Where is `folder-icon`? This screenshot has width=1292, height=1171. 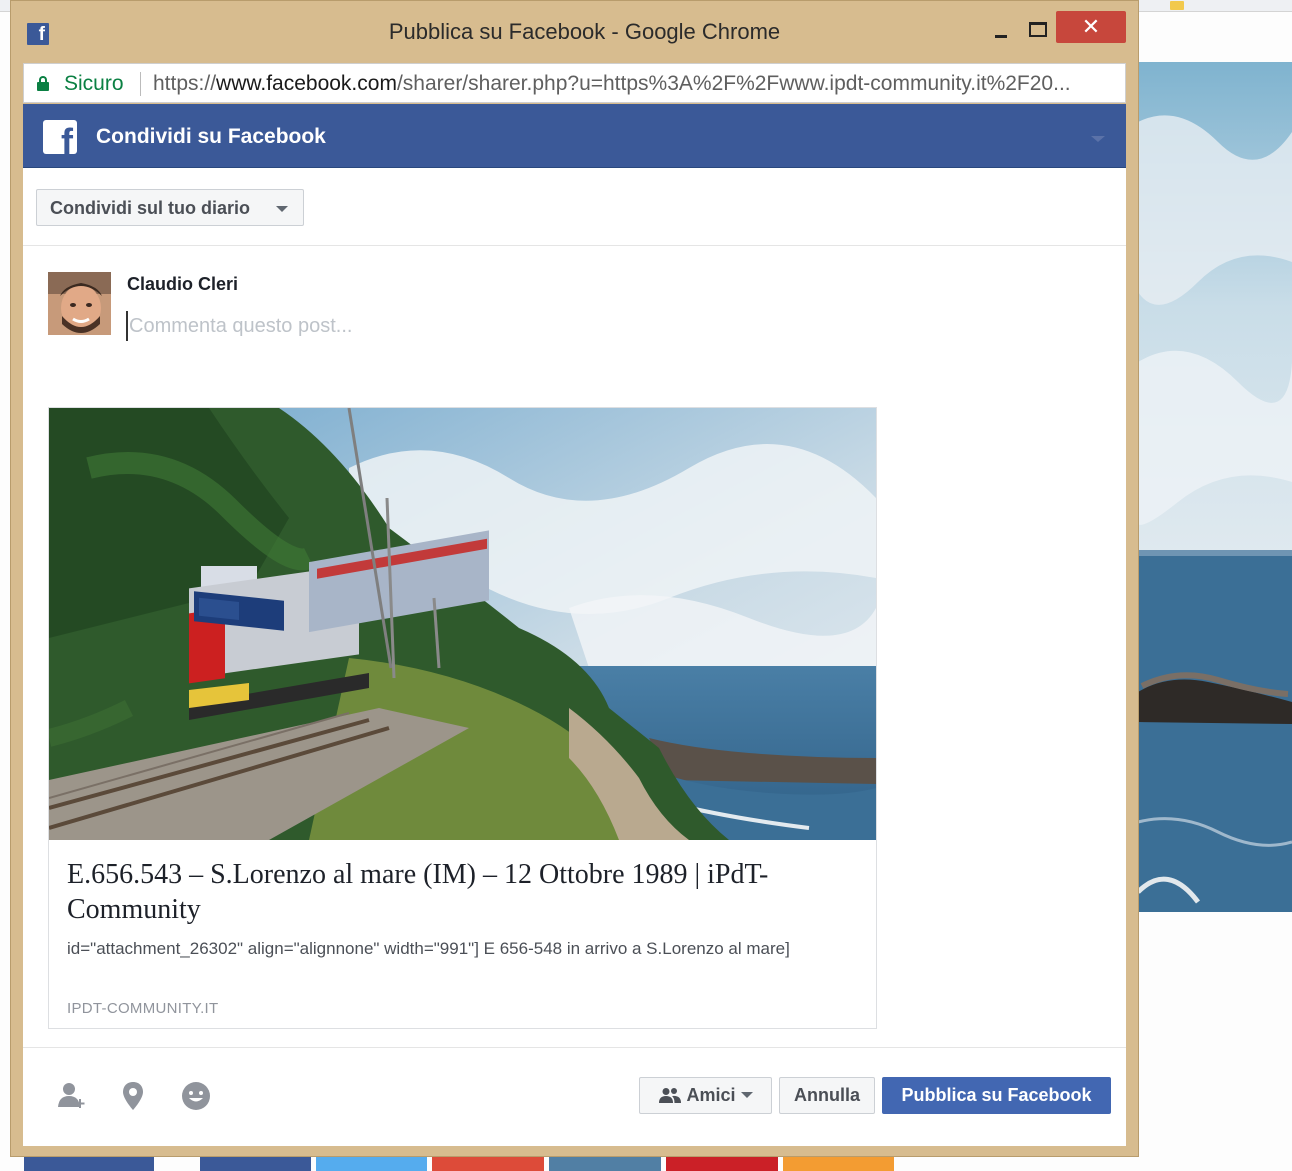 folder-icon is located at coordinates (1177, 5).